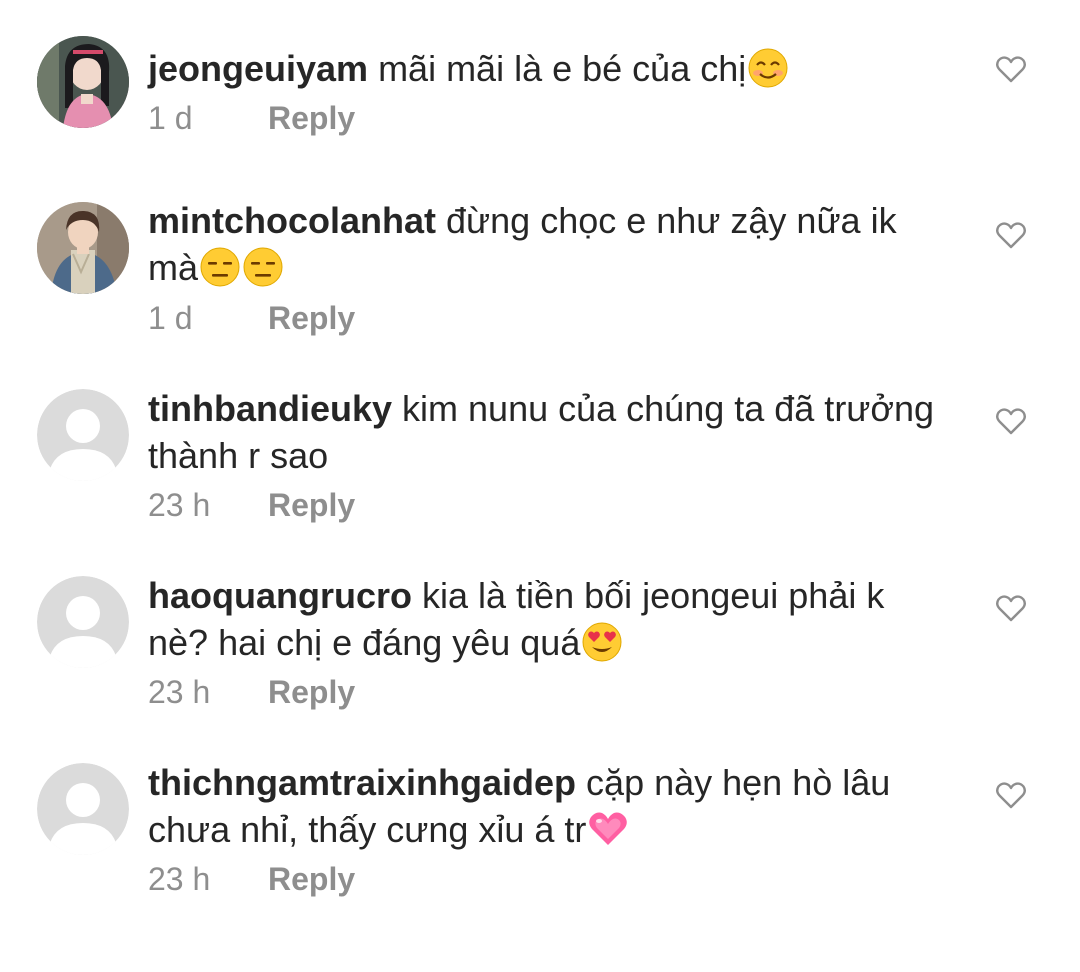 The width and height of the screenshot is (1080, 972). What do you see at coordinates (258, 68) in the screenshot?
I see `comment-username: jeongeuiyam` at bounding box center [258, 68].